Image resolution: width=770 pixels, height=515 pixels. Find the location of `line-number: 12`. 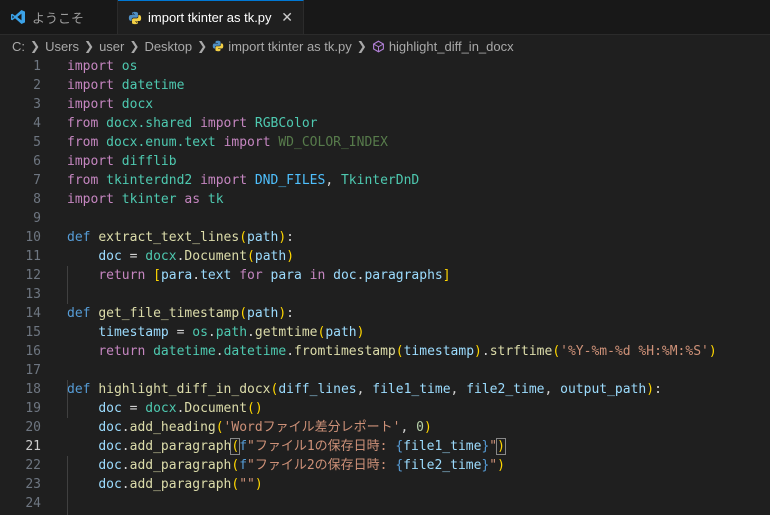

line-number: 12 is located at coordinates (33, 275).